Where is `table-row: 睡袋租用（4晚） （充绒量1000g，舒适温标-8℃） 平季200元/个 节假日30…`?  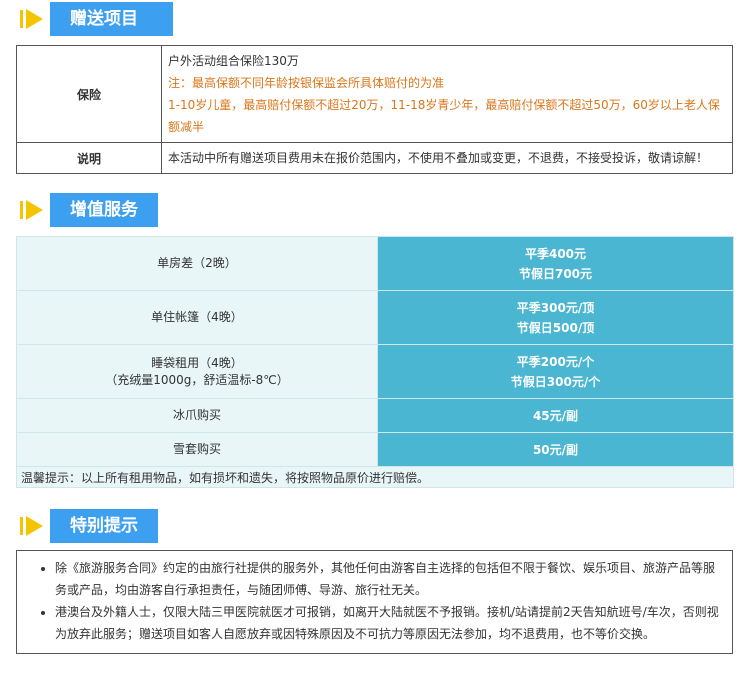 table-row: 睡袋租用（4晚） （充绒量1000g，舒适温标-8℃） 平季200元/个 节假日30… is located at coordinates (375, 371).